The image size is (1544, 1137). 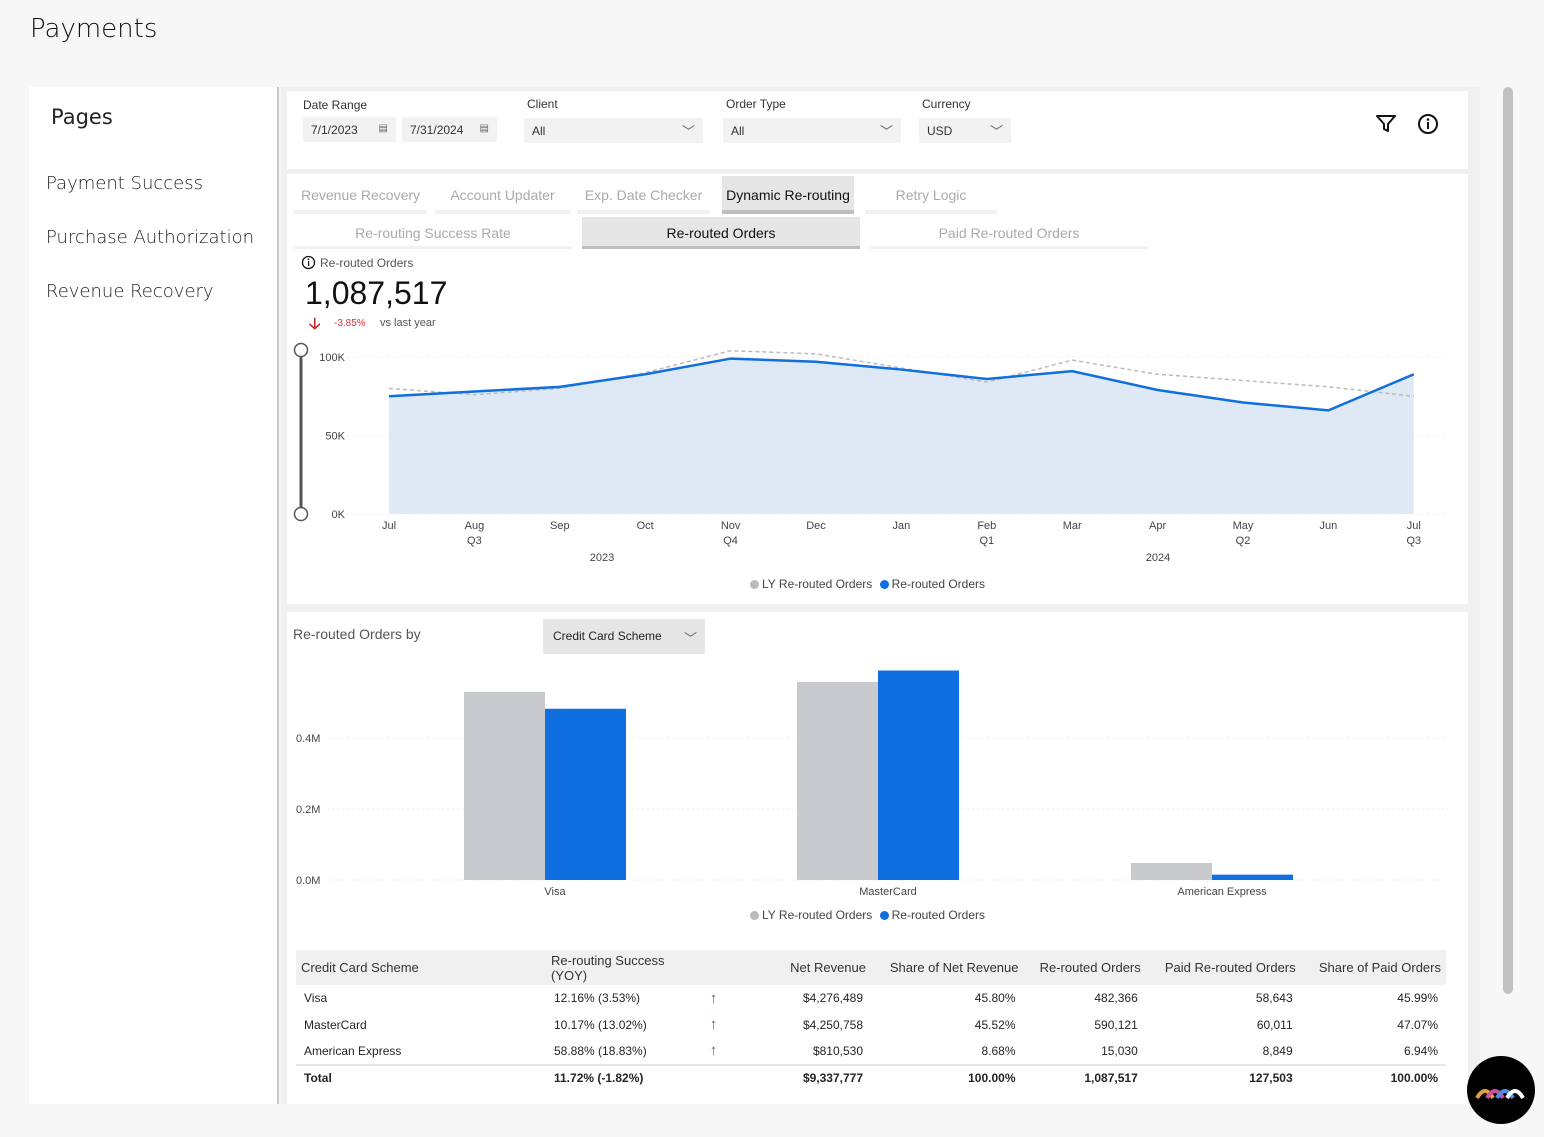 I want to click on x-tick-label: Jul, so click(x=389, y=526).